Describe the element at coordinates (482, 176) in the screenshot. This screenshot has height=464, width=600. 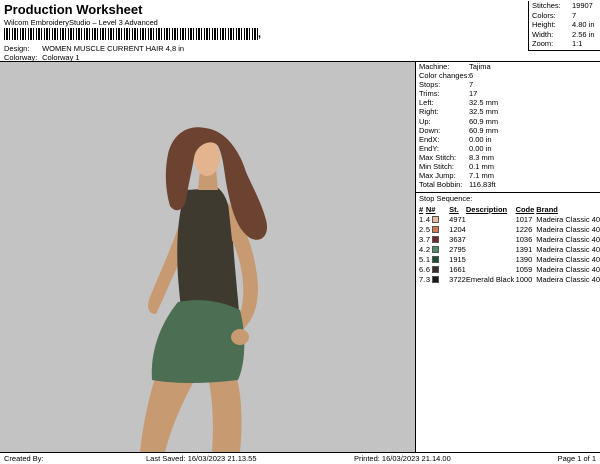
I see `info-value: 7.1 mm` at that location.